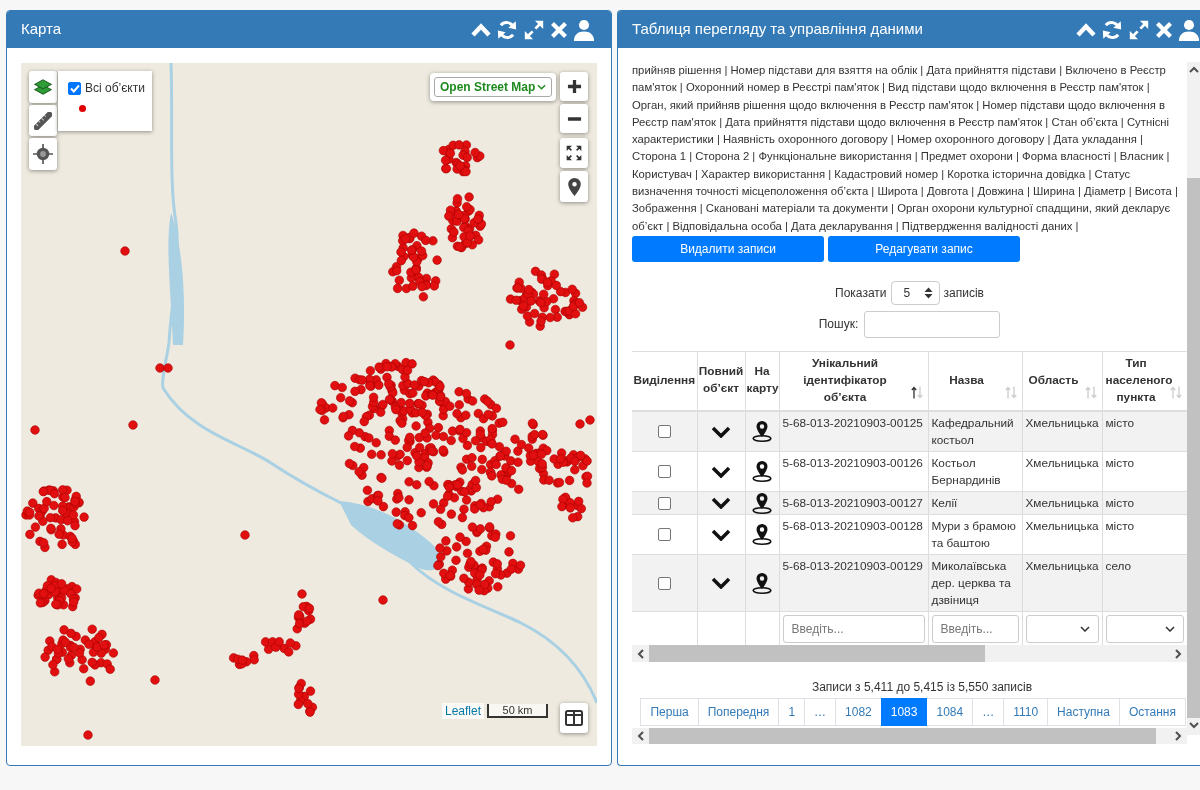 The image size is (1200, 790). I want to click on page-link: 1082, so click(858, 712).